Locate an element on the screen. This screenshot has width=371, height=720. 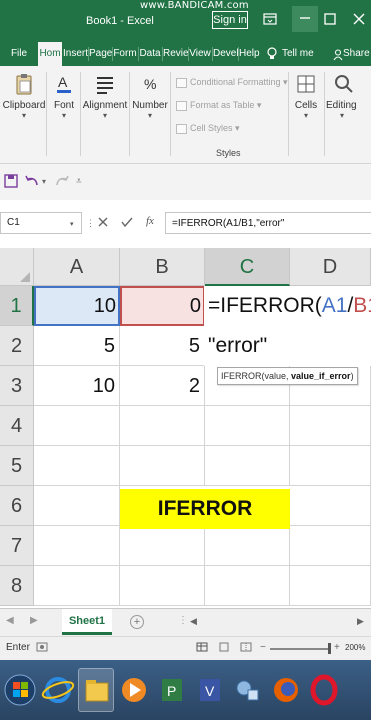
ribbon-display-options-icon is located at coordinates (270, 19).